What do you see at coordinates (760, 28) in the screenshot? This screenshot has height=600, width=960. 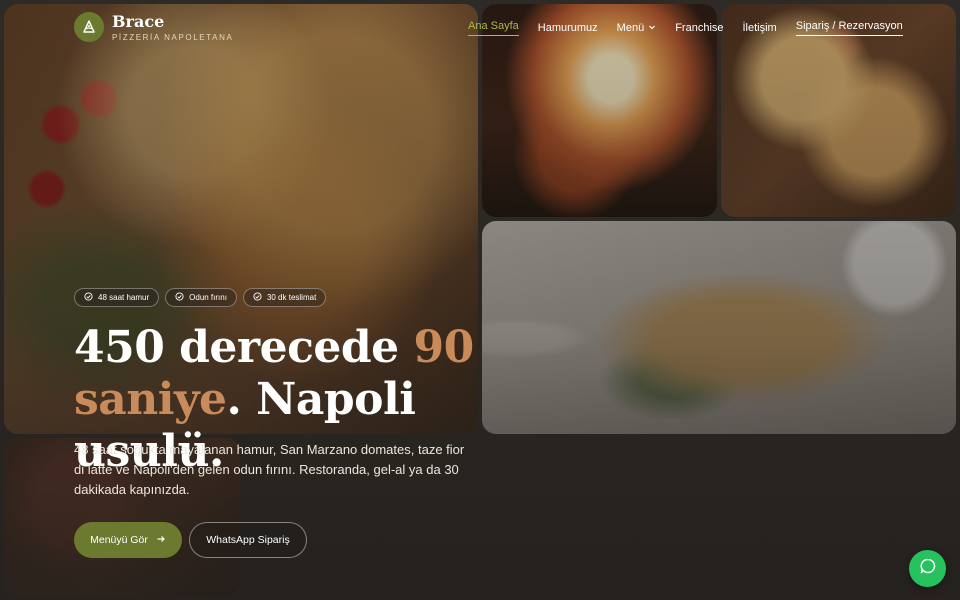 I see `nav-item-contact: İletişim` at bounding box center [760, 28].